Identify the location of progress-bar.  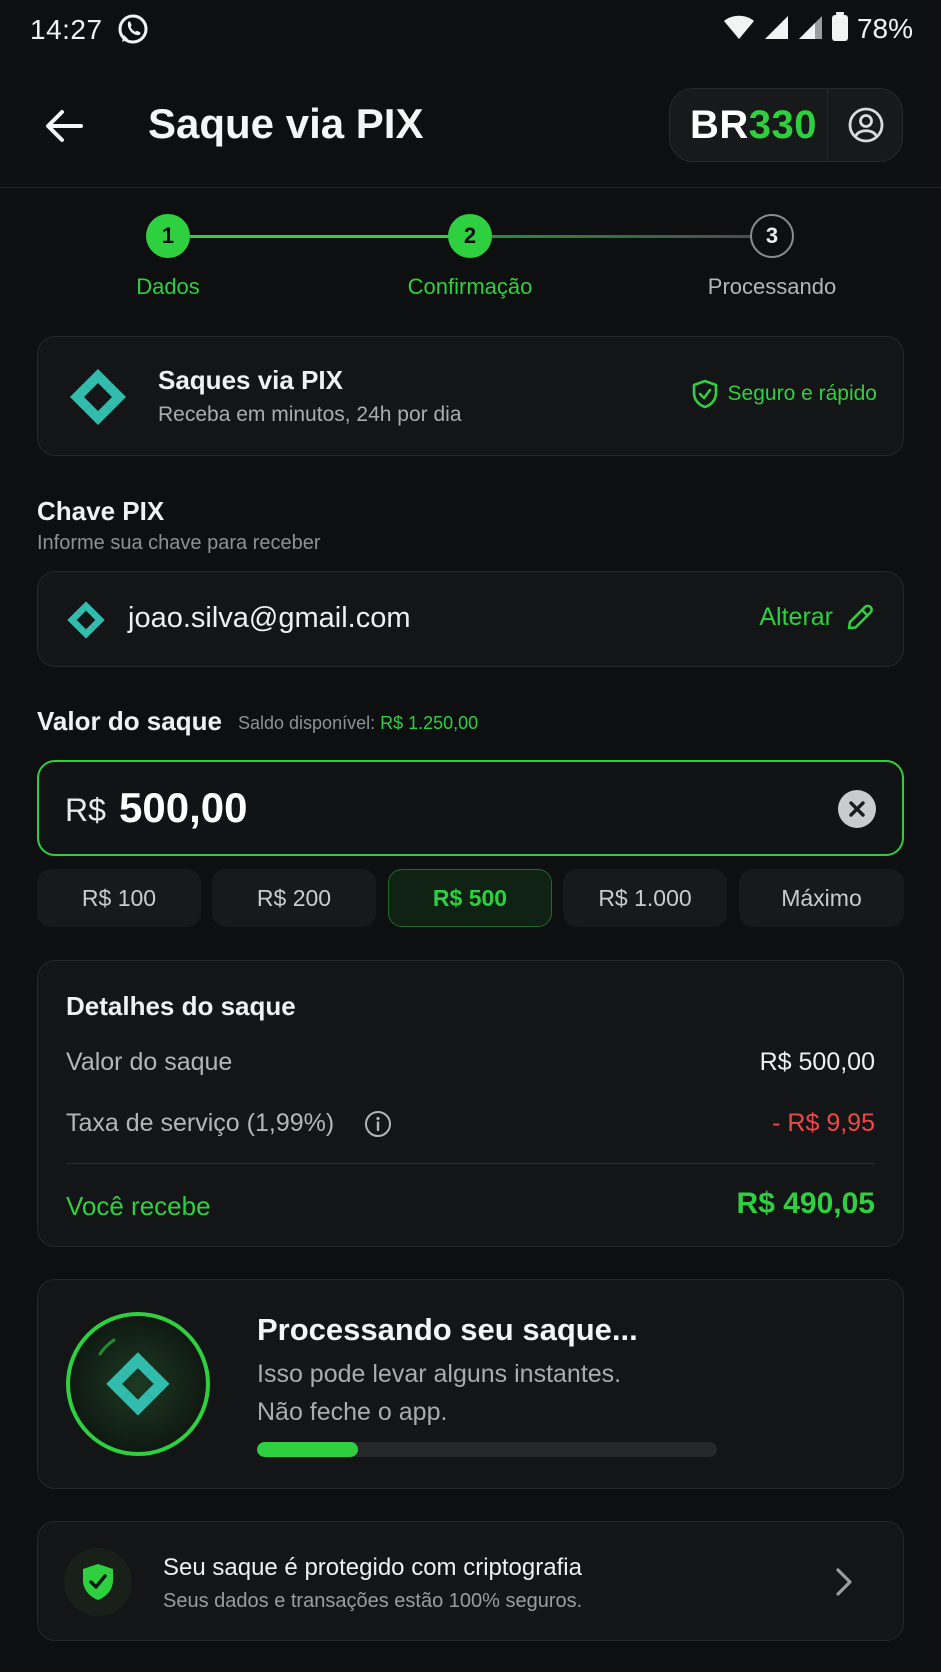
(487, 1449).